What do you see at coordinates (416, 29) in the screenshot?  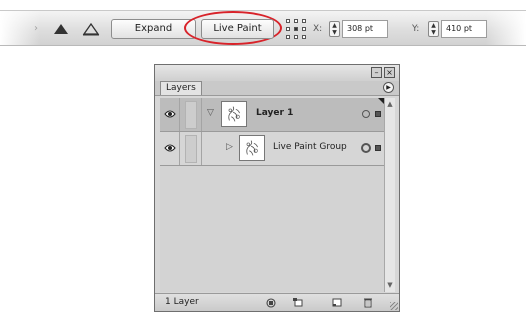 I see `y-label: Y:` at bounding box center [416, 29].